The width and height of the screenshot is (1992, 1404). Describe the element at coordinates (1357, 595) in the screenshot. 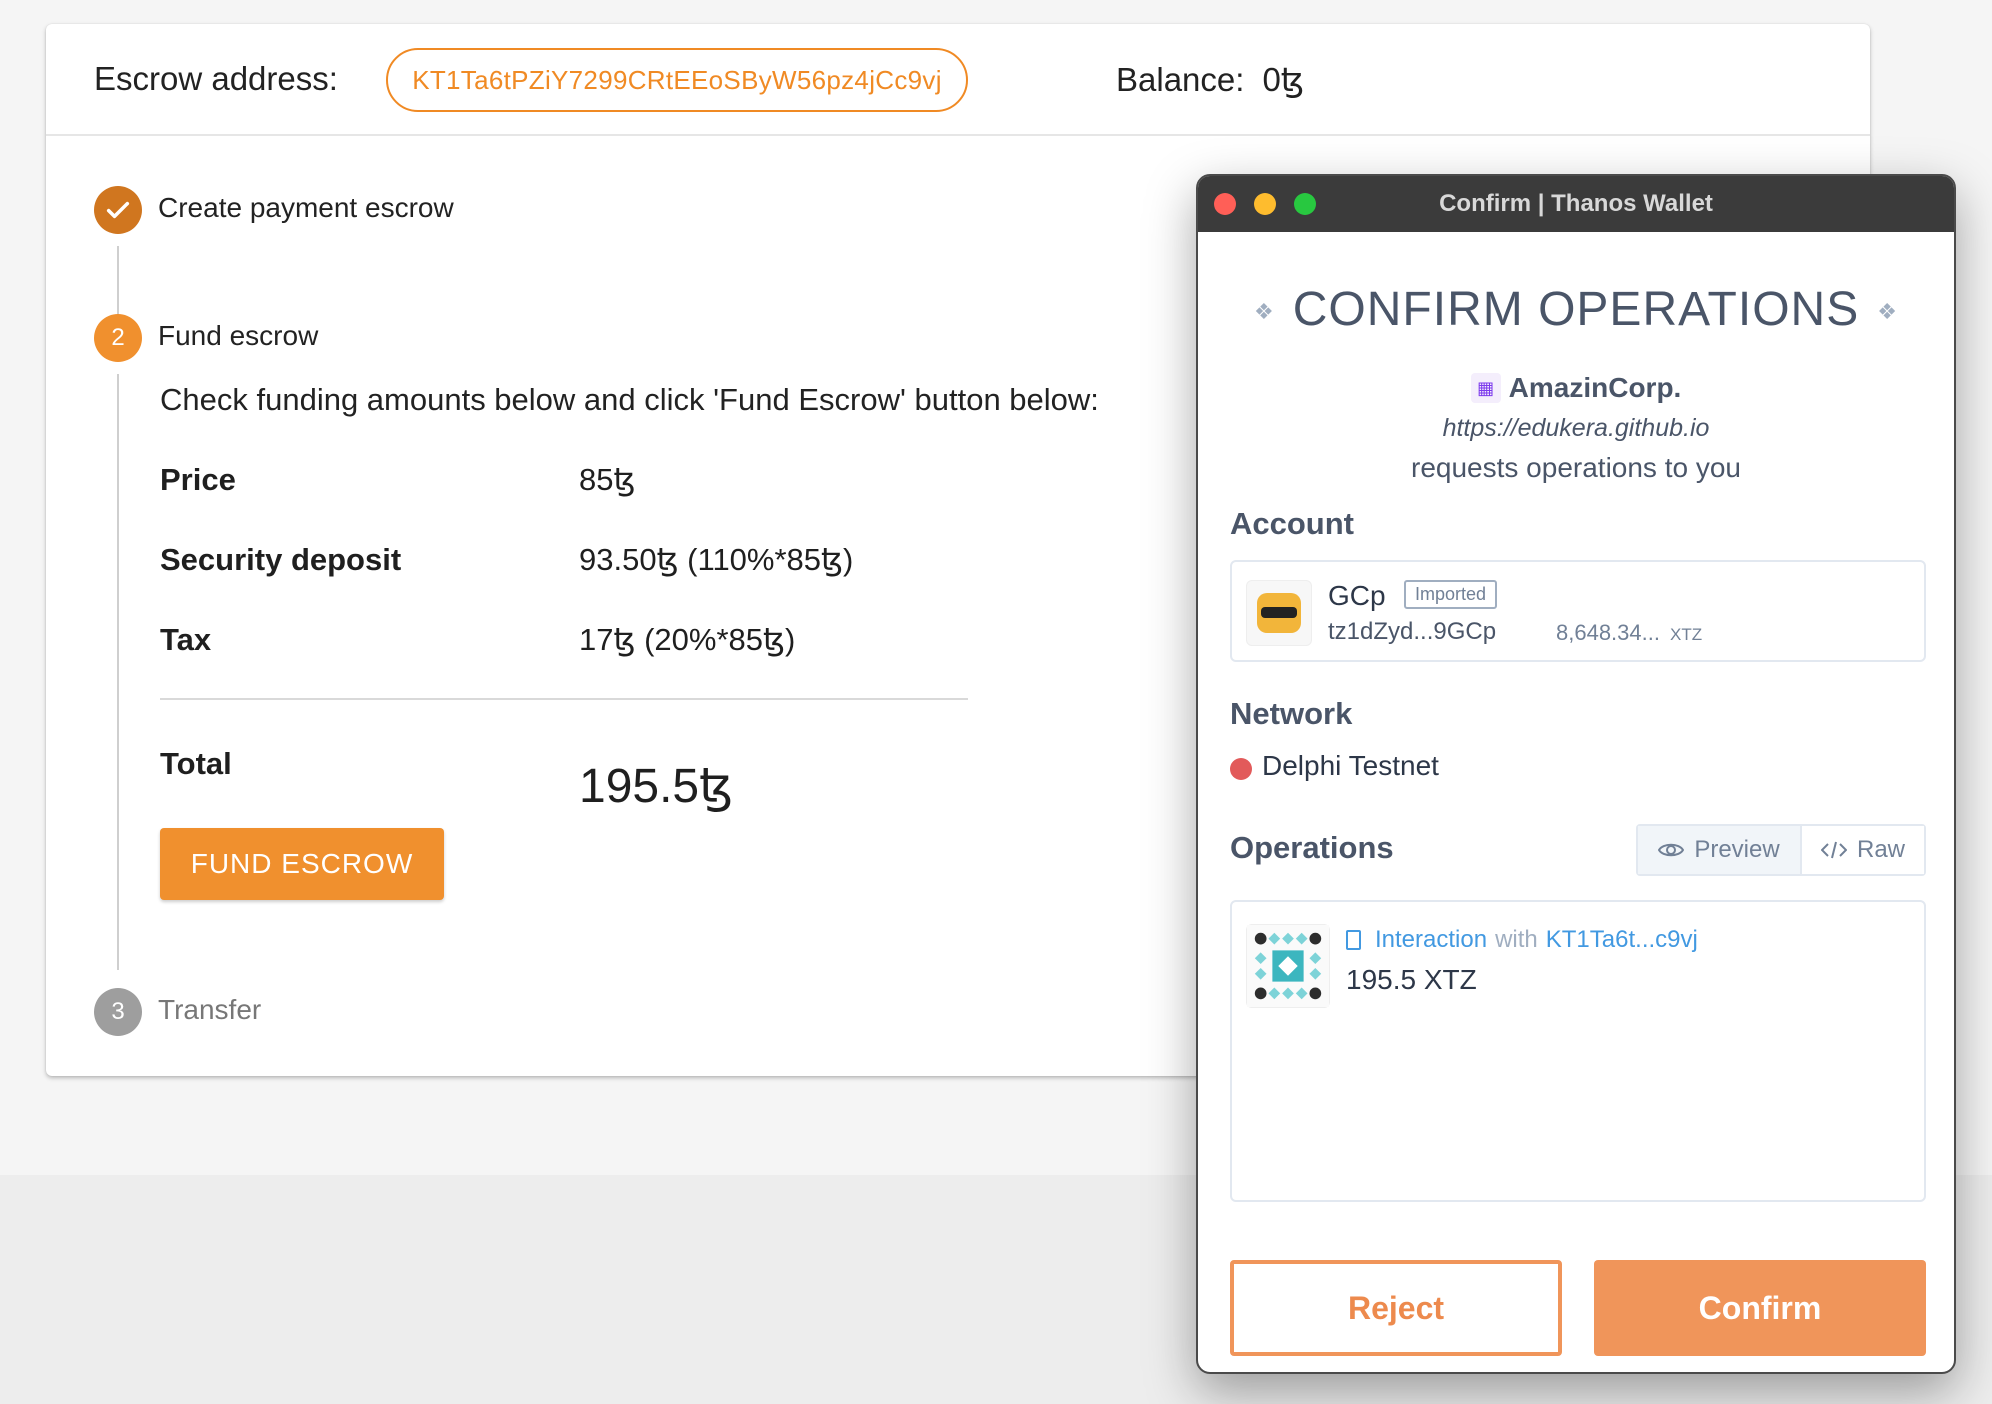

I see `account-name: GCp` at that location.